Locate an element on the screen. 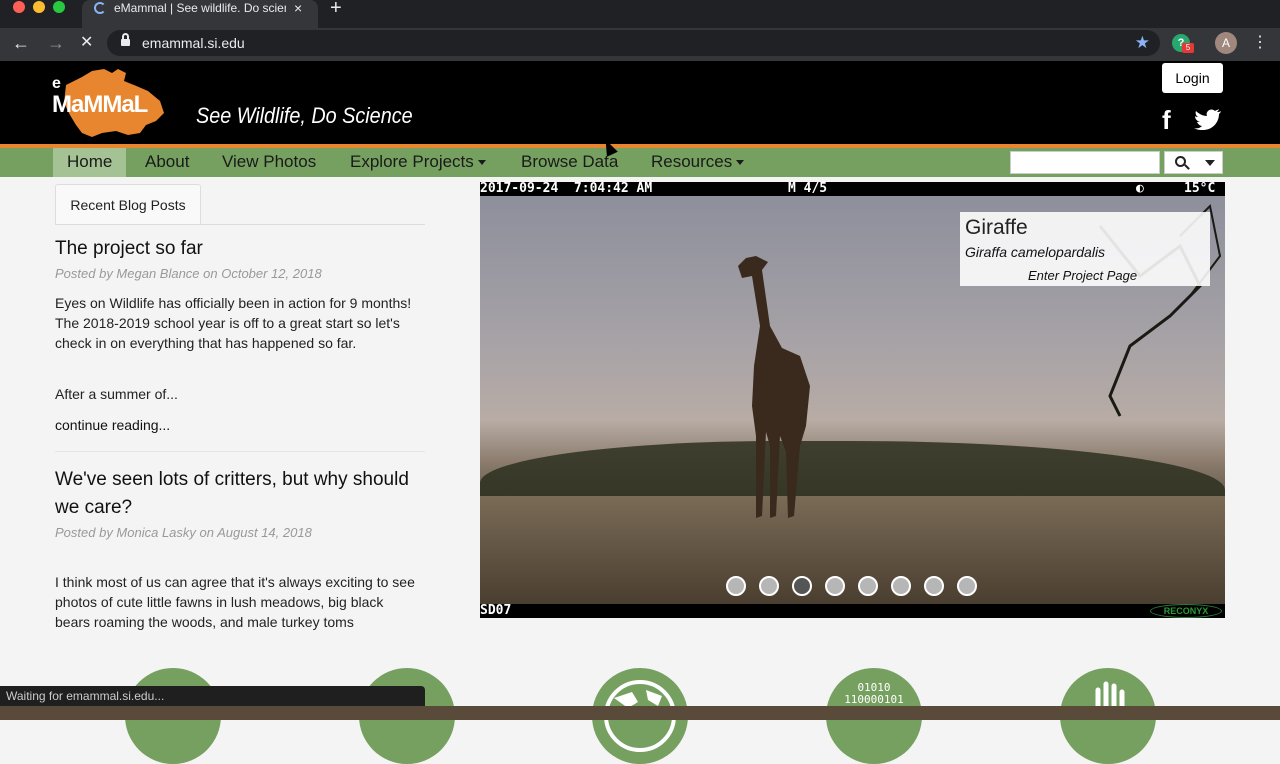  search-icon-handle is located at coordinates (1187, 167).